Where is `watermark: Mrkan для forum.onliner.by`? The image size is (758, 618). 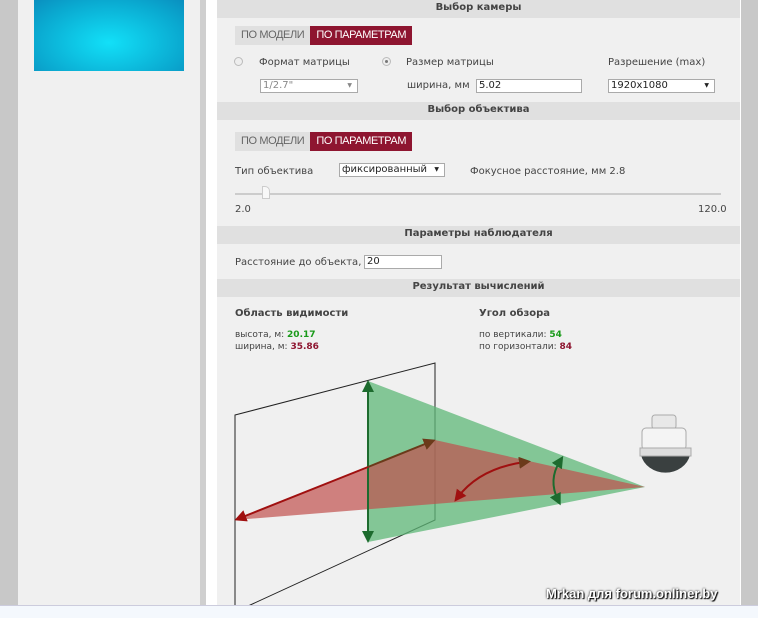
watermark: Mrkan для forum.onliner.by is located at coordinates (632, 593).